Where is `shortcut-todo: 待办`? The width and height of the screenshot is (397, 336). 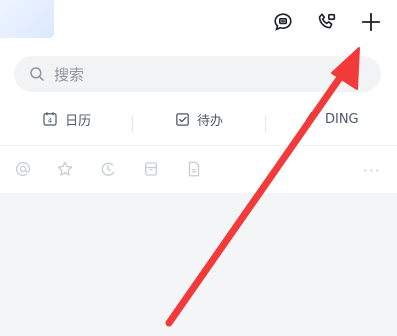
shortcut-todo: 待办 is located at coordinates (198, 121).